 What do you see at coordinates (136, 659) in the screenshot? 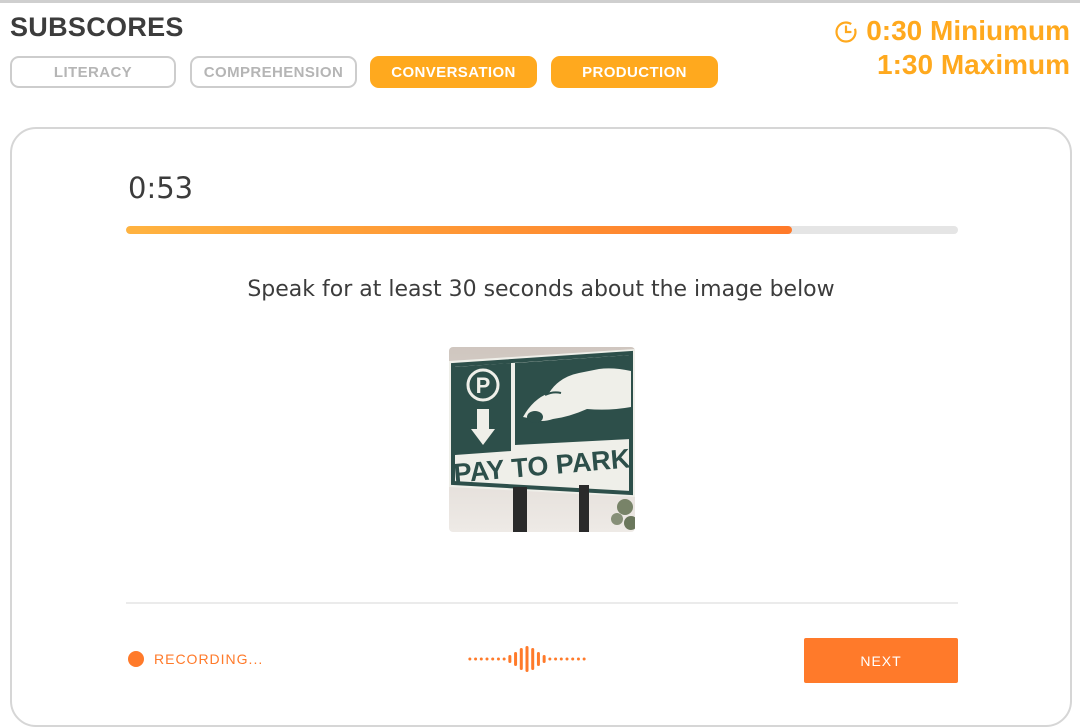
I see `recording-dot-icon` at bounding box center [136, 659].